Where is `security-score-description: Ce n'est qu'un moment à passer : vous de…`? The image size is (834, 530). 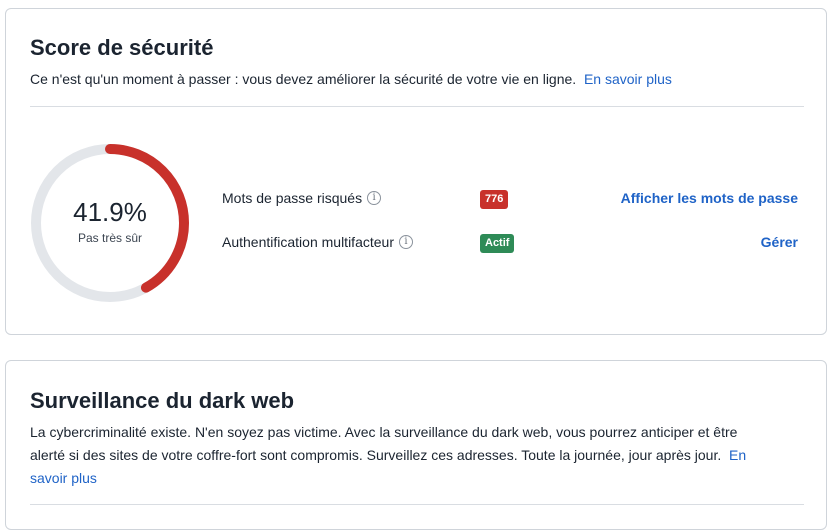 security-score-description: Ce n'est qu'un moment à passer : vous de… is located at coordinates (351, 79).